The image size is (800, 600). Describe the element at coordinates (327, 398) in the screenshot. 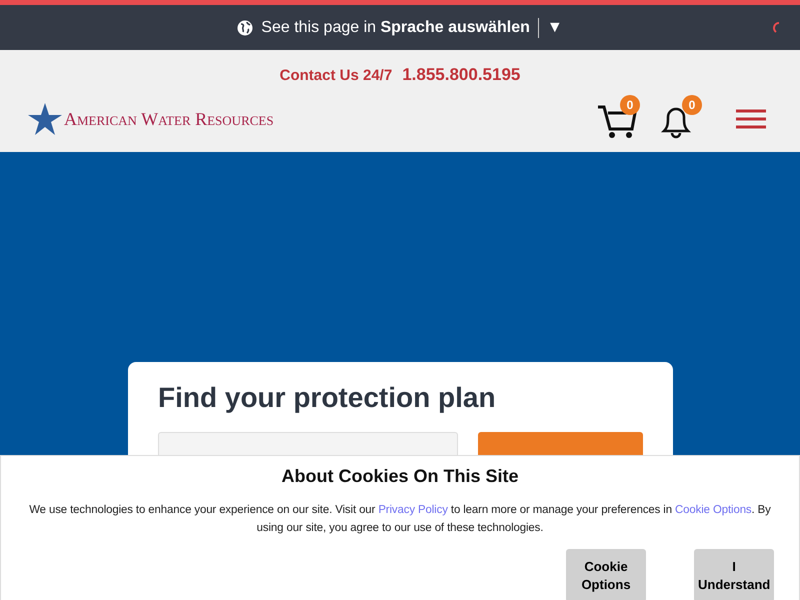

I see `card-title: Find your protection plan` at that location.